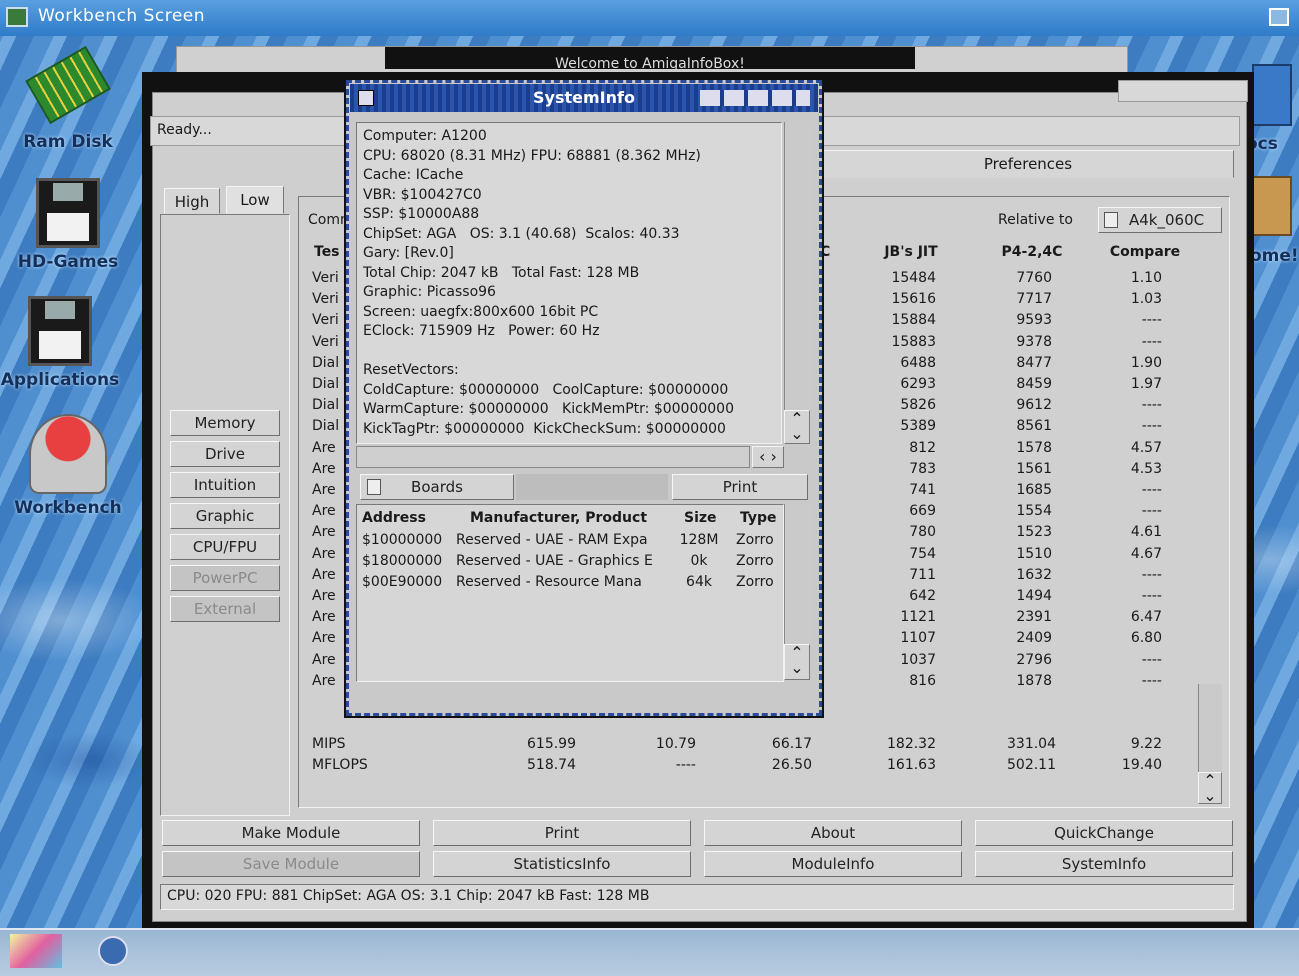 The width and height of the screenshot is (1299, 976). I want to click on result-row-p4: 8459, so click(1034, 384).